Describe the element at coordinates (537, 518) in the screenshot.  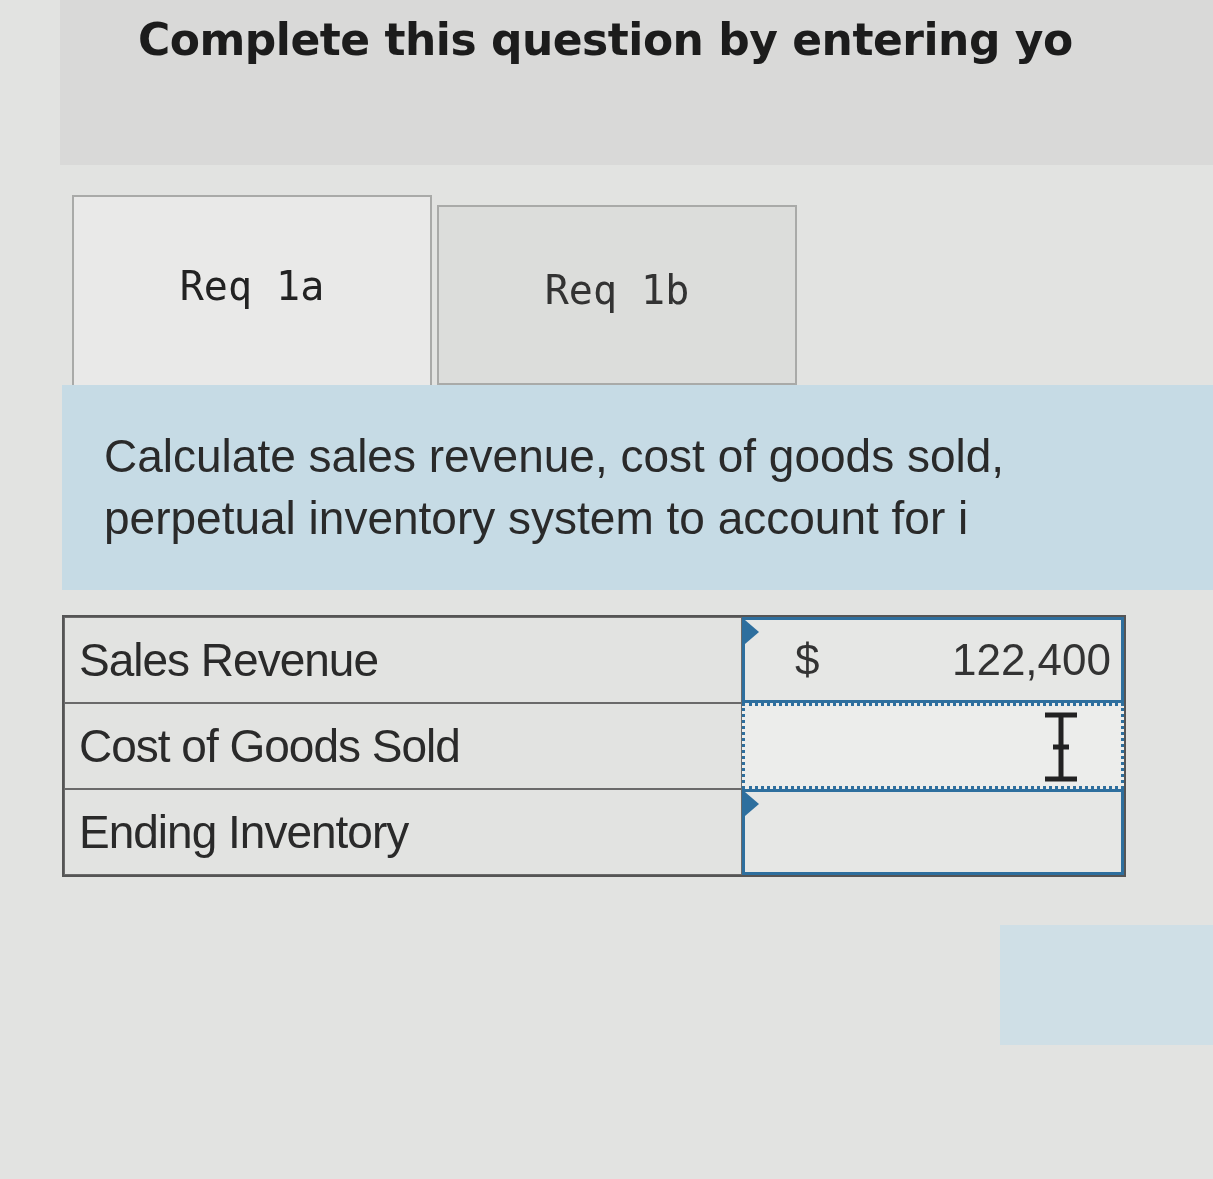
I see `instruction-text: perpetual inventory system to account for i` at that location.